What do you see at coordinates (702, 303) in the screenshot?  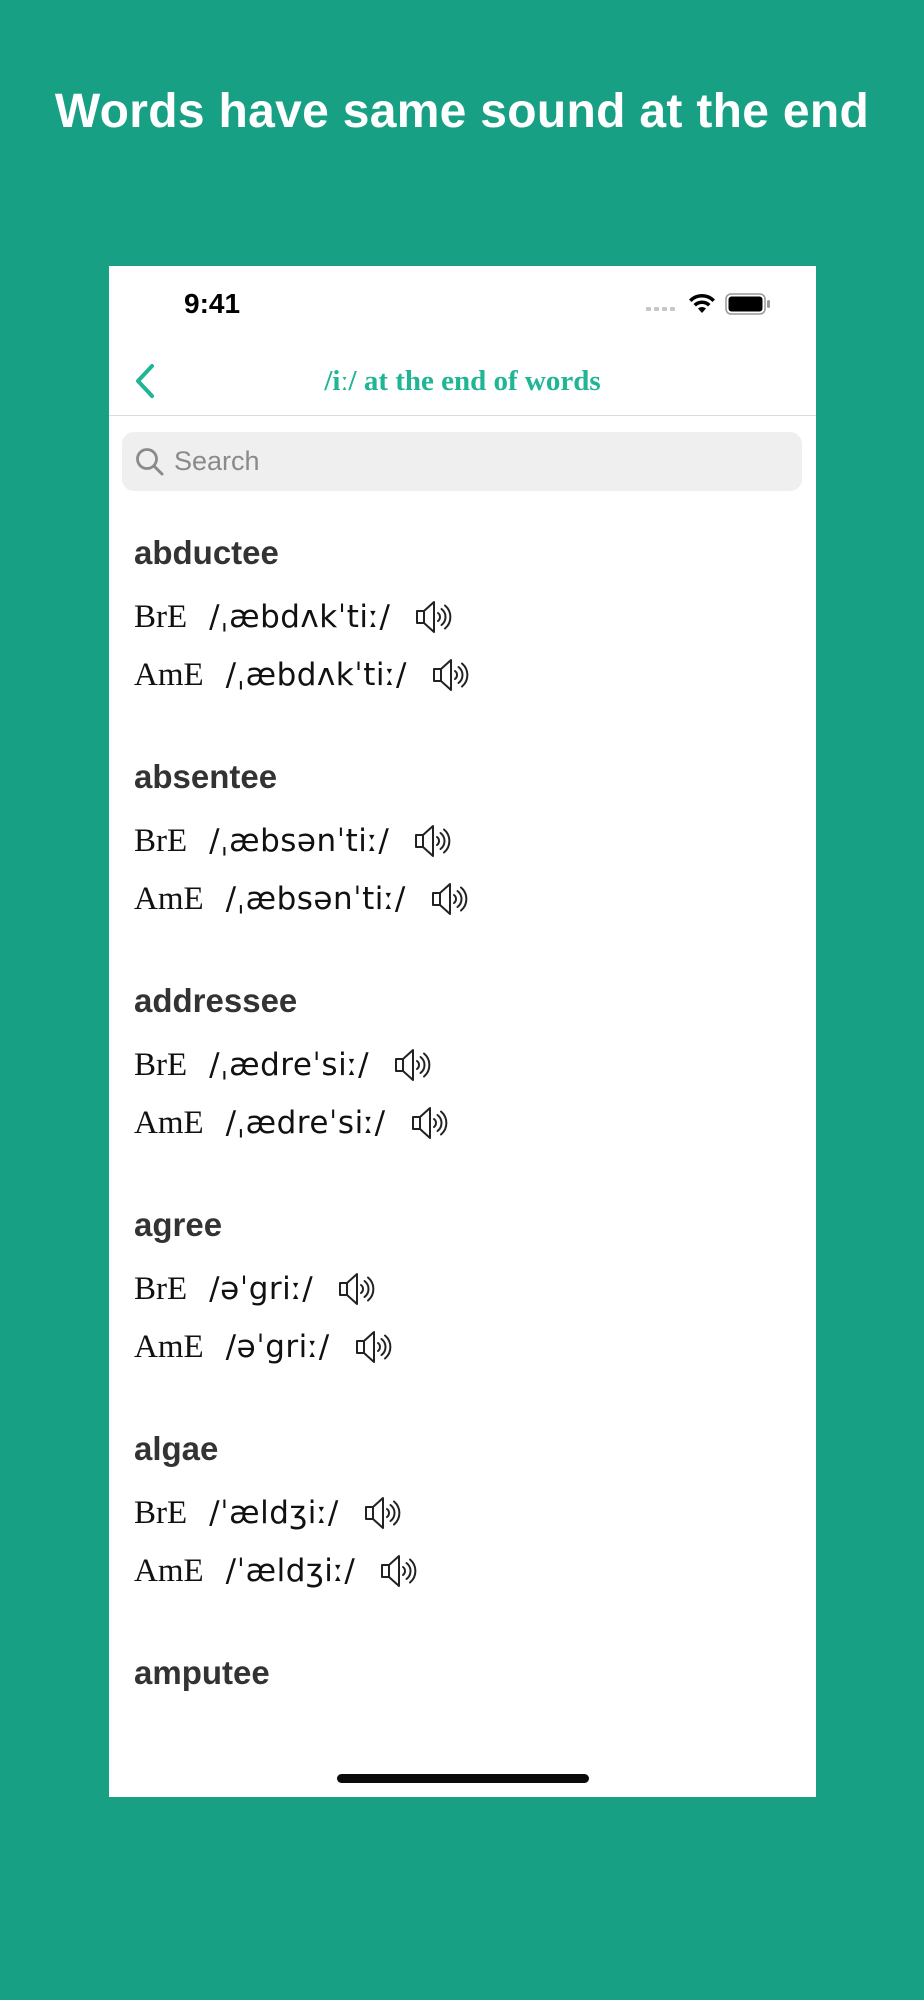 I see `wifi-icon` at bounding box center [702, 303].